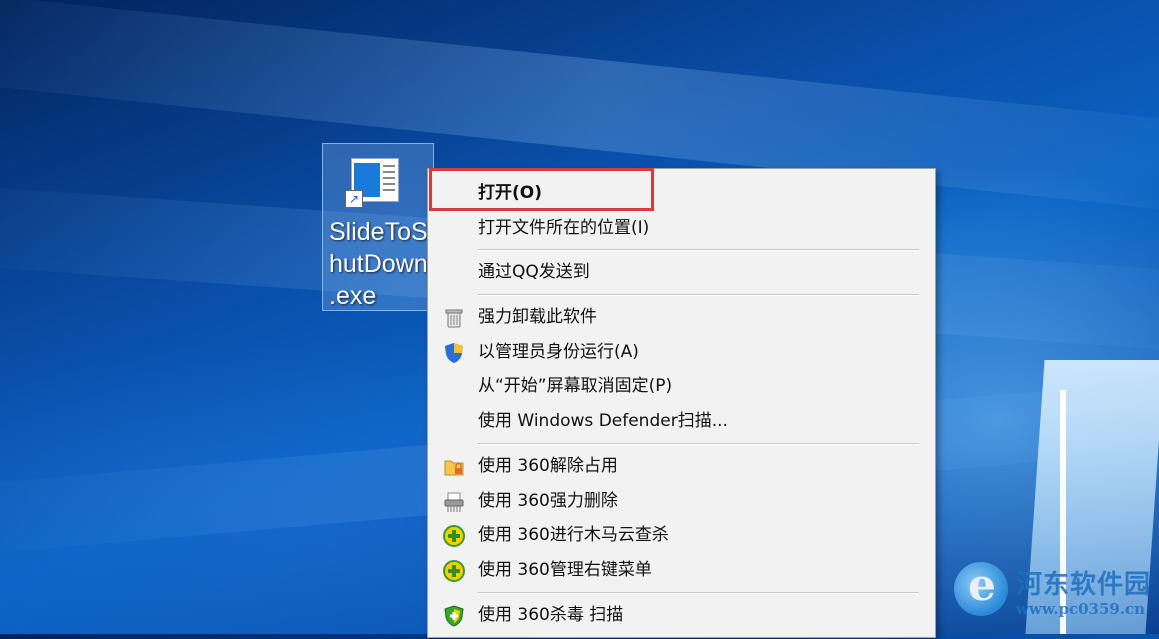 Image resolution: width=1159 pixels, height=639 pixels. Describe the element at coordinates (537, 317) in the screenshot. I see `menu-item-label: 强力卸载此软件` at that location.